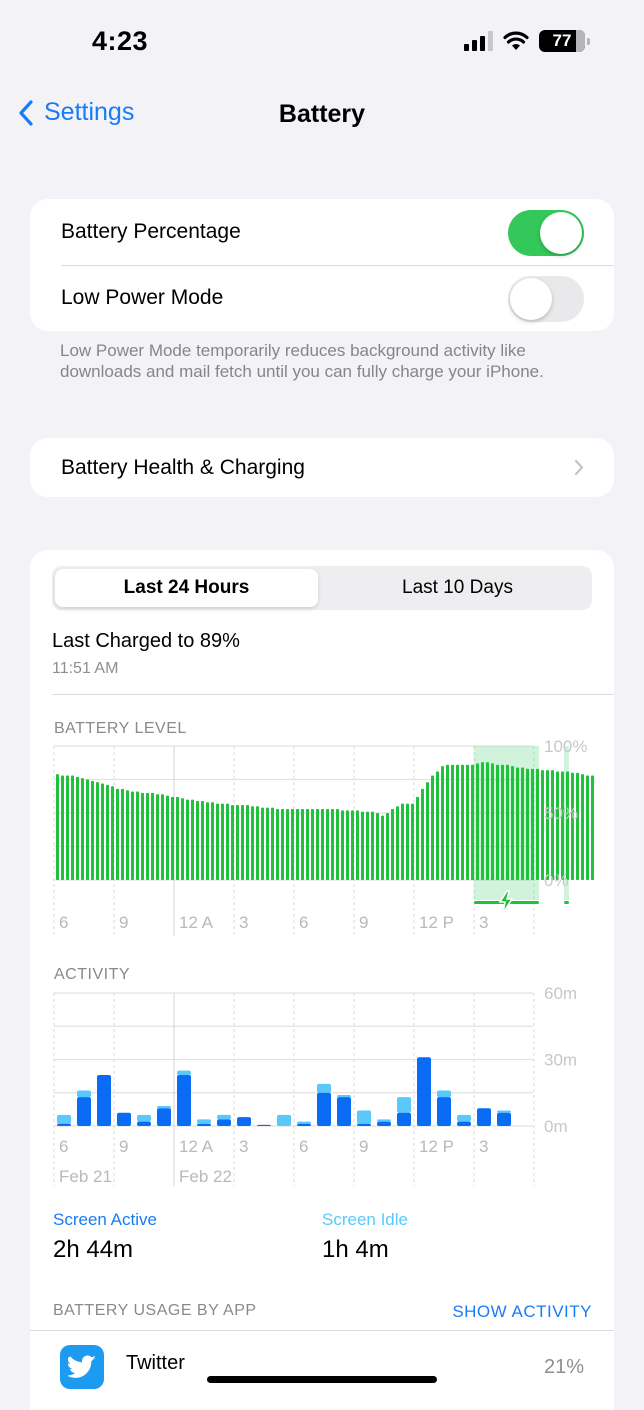  I want to click on tab-last-10-days: Last 10 Days, so click(457, 588).